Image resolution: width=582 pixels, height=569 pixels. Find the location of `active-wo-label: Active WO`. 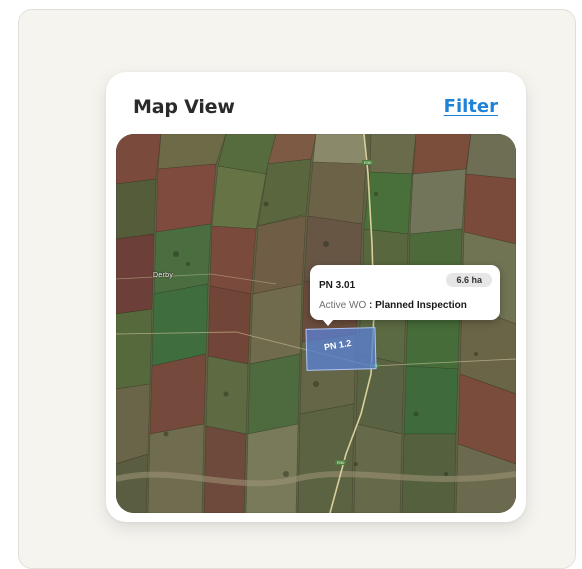

active-wo-label: Active WO is located at coordinates (343, 305).